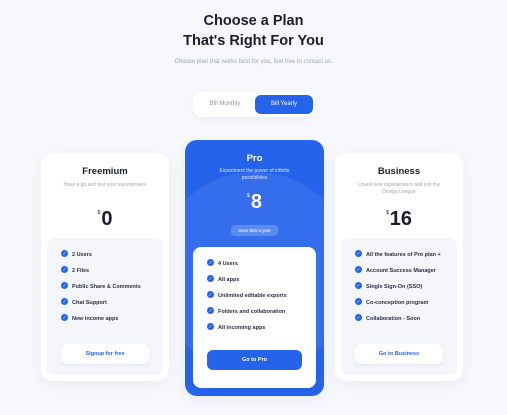 Image resolution: width=507 pixels, height=415 pixels. I want to click on page-title-line-2: That's Right For You, so click(253, 41).